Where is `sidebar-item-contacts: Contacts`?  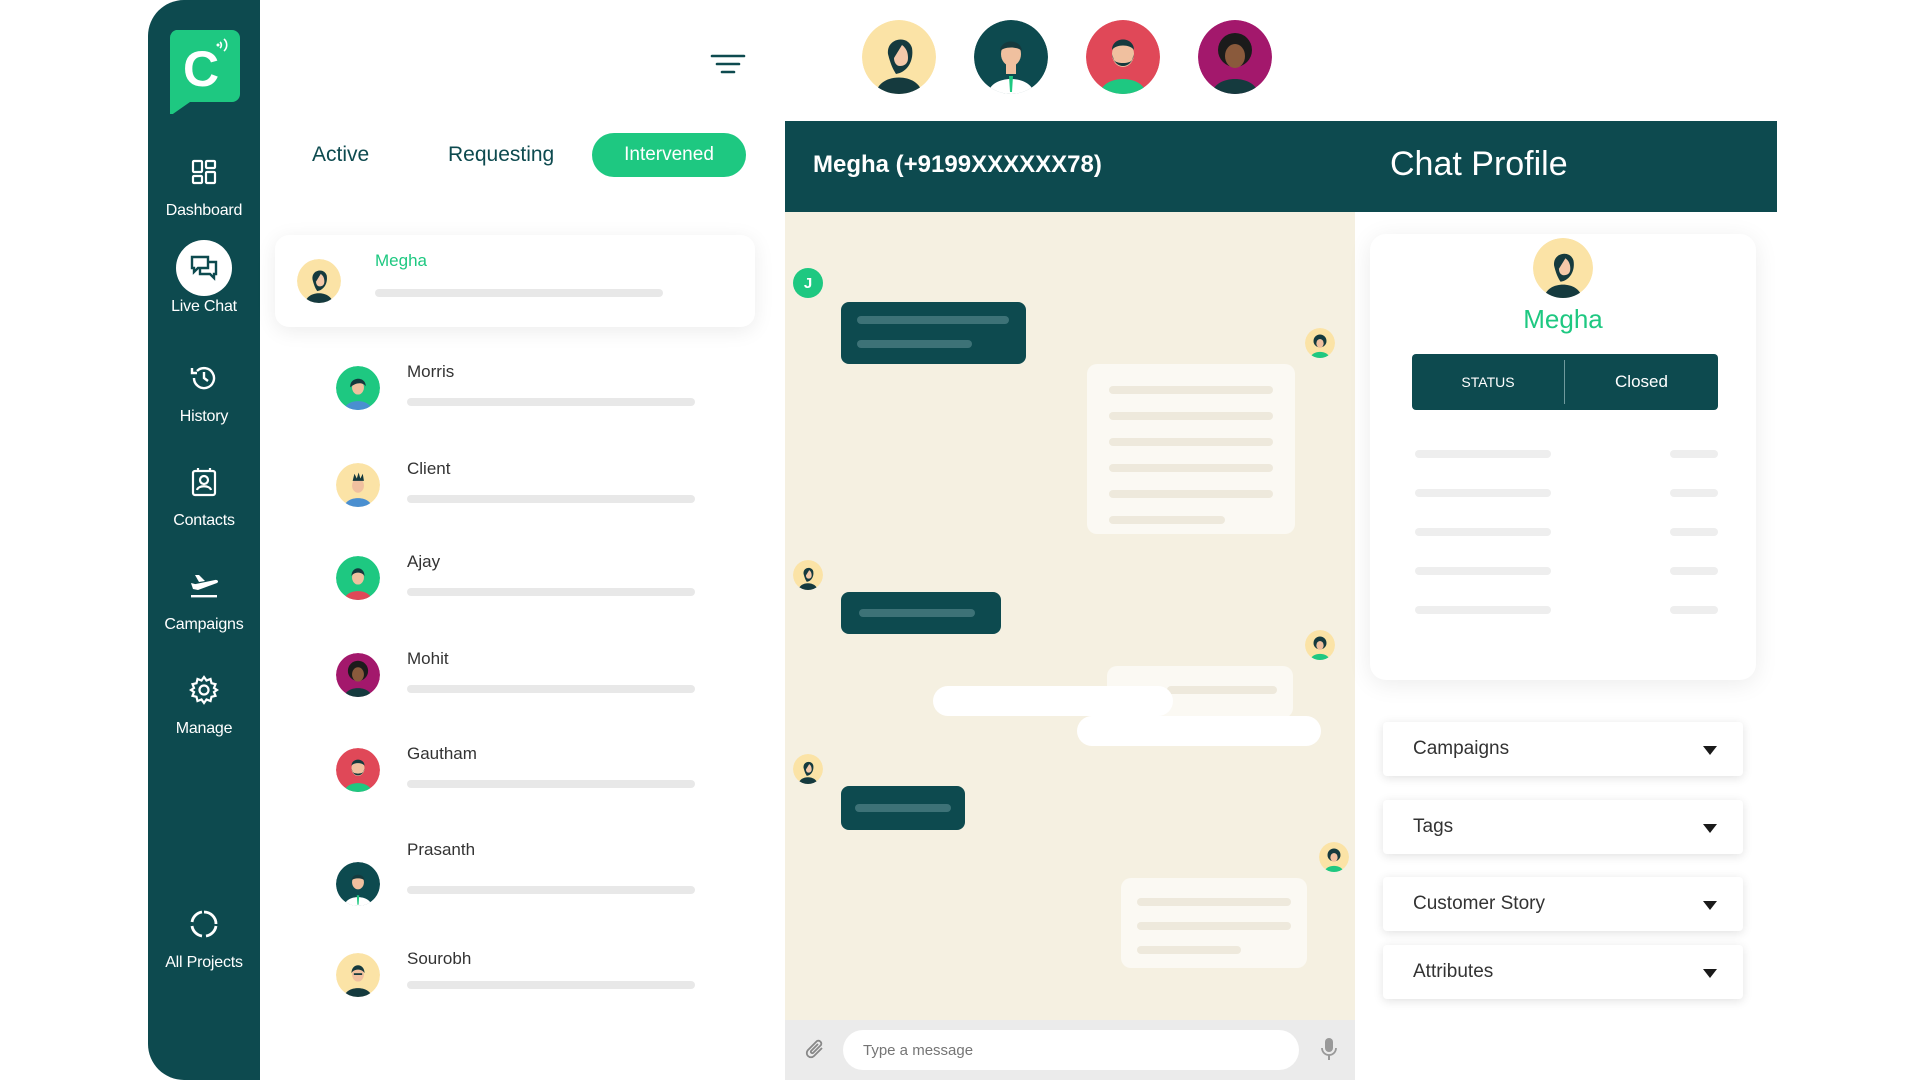 sidebar-item-contacts: Contacts is located at coordinates (204, 499).